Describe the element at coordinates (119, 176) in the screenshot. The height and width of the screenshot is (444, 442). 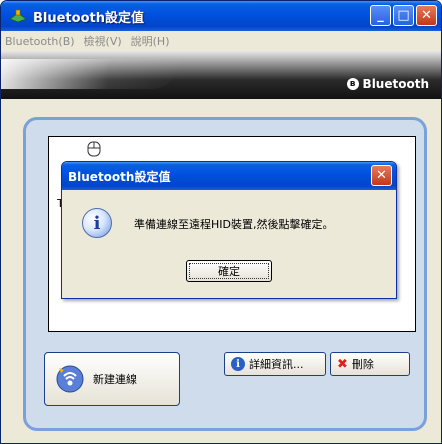
I see `dialog-title: Bluetooth設定值` at that location.